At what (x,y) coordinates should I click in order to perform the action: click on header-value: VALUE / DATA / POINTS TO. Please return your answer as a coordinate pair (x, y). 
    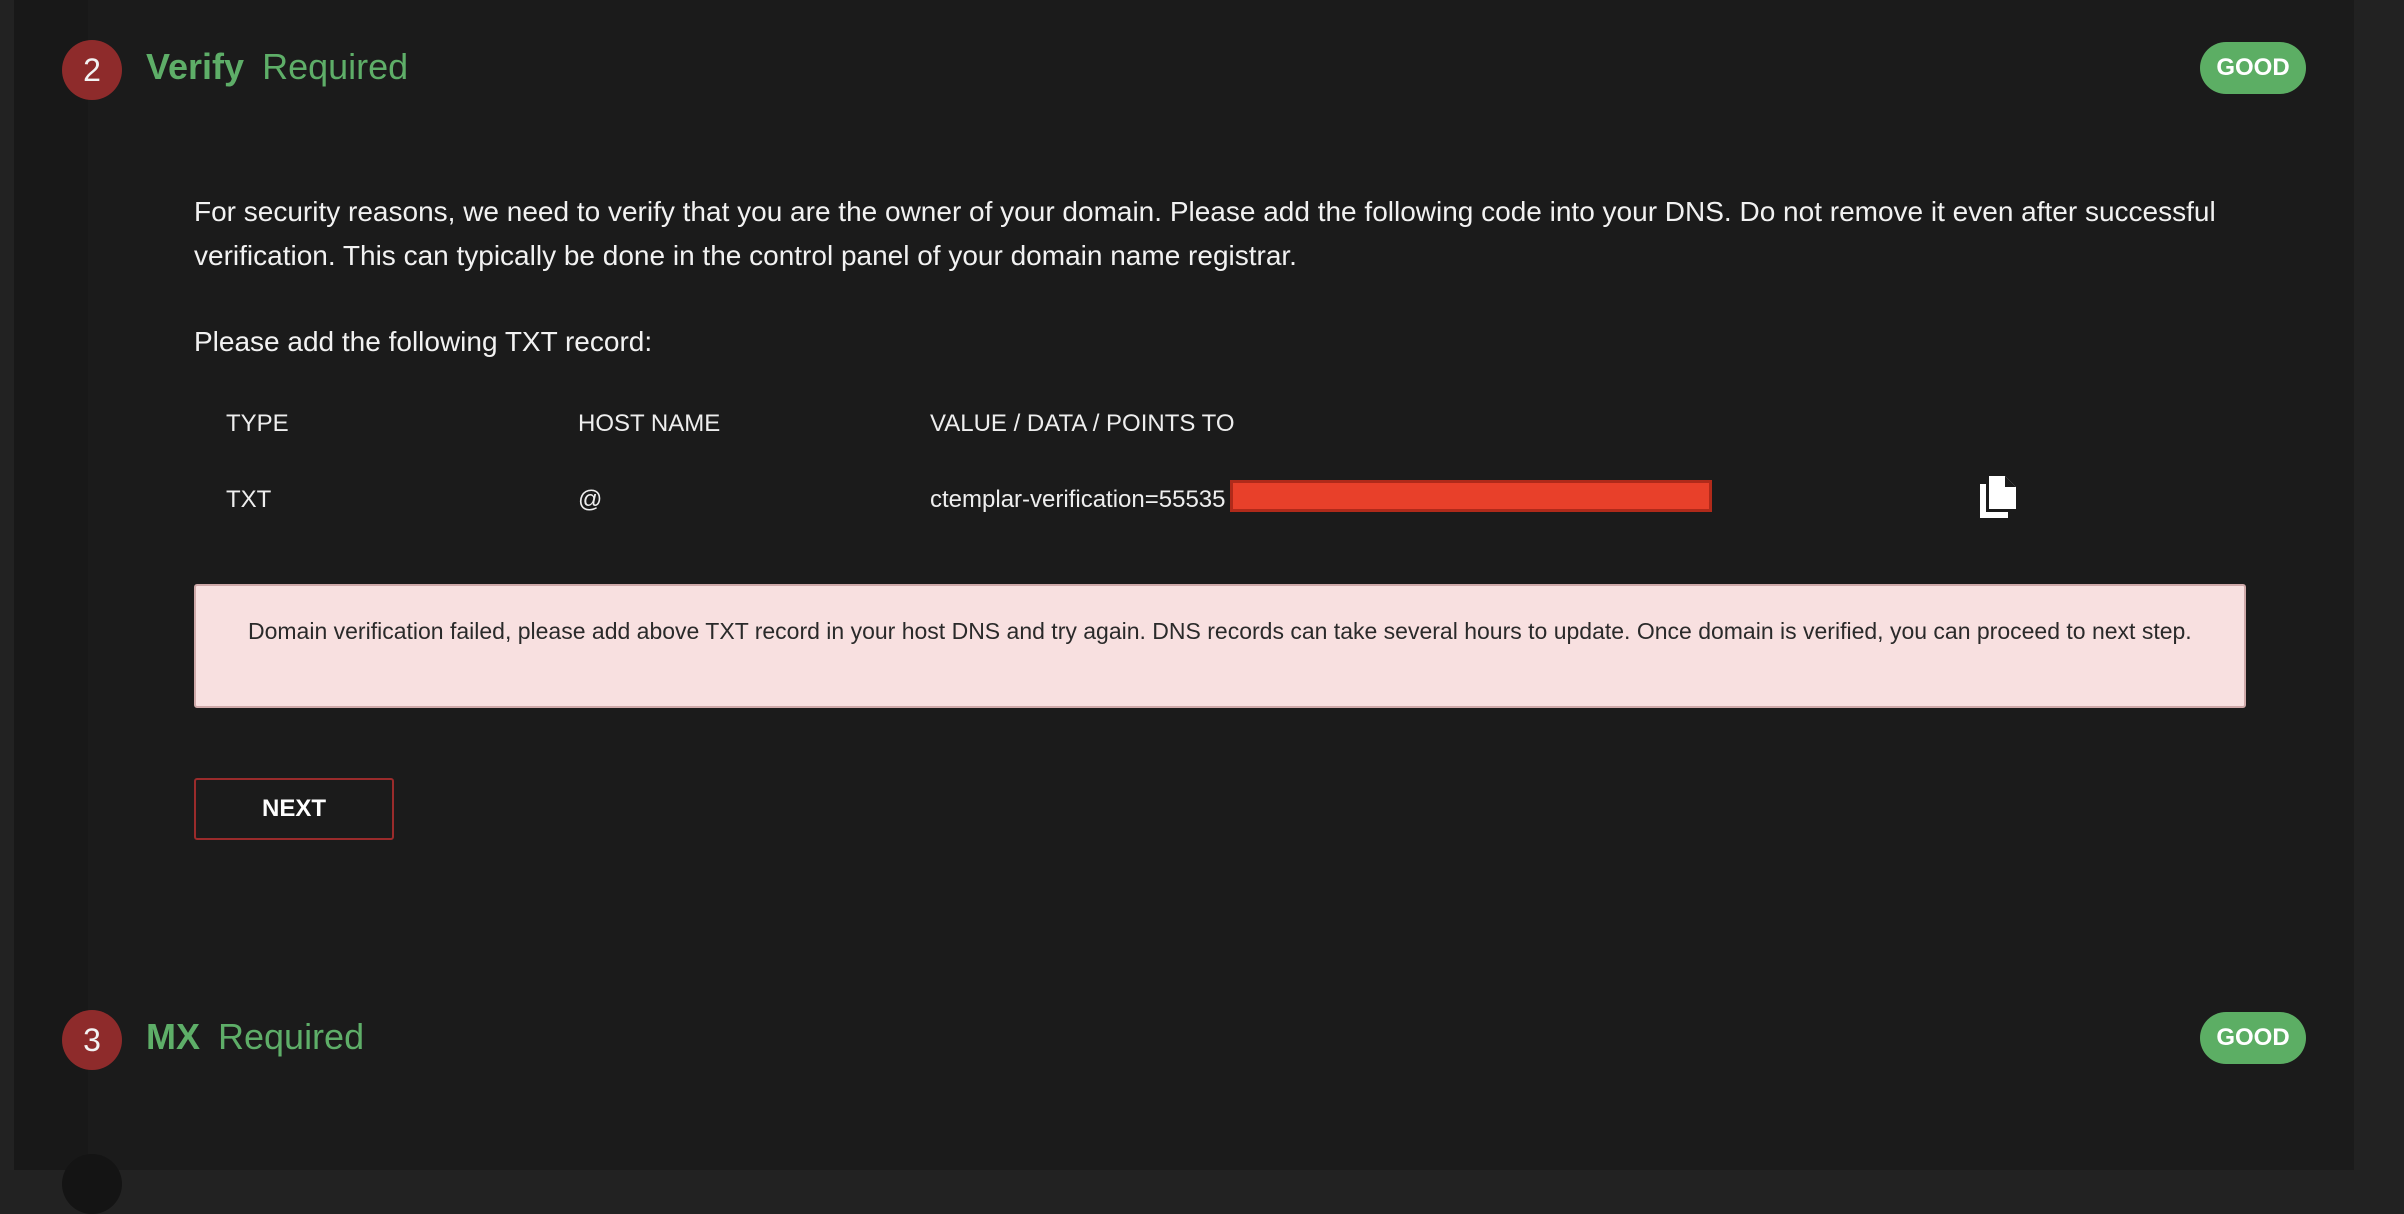
    Looking at the image, I should click on (1082, 423).